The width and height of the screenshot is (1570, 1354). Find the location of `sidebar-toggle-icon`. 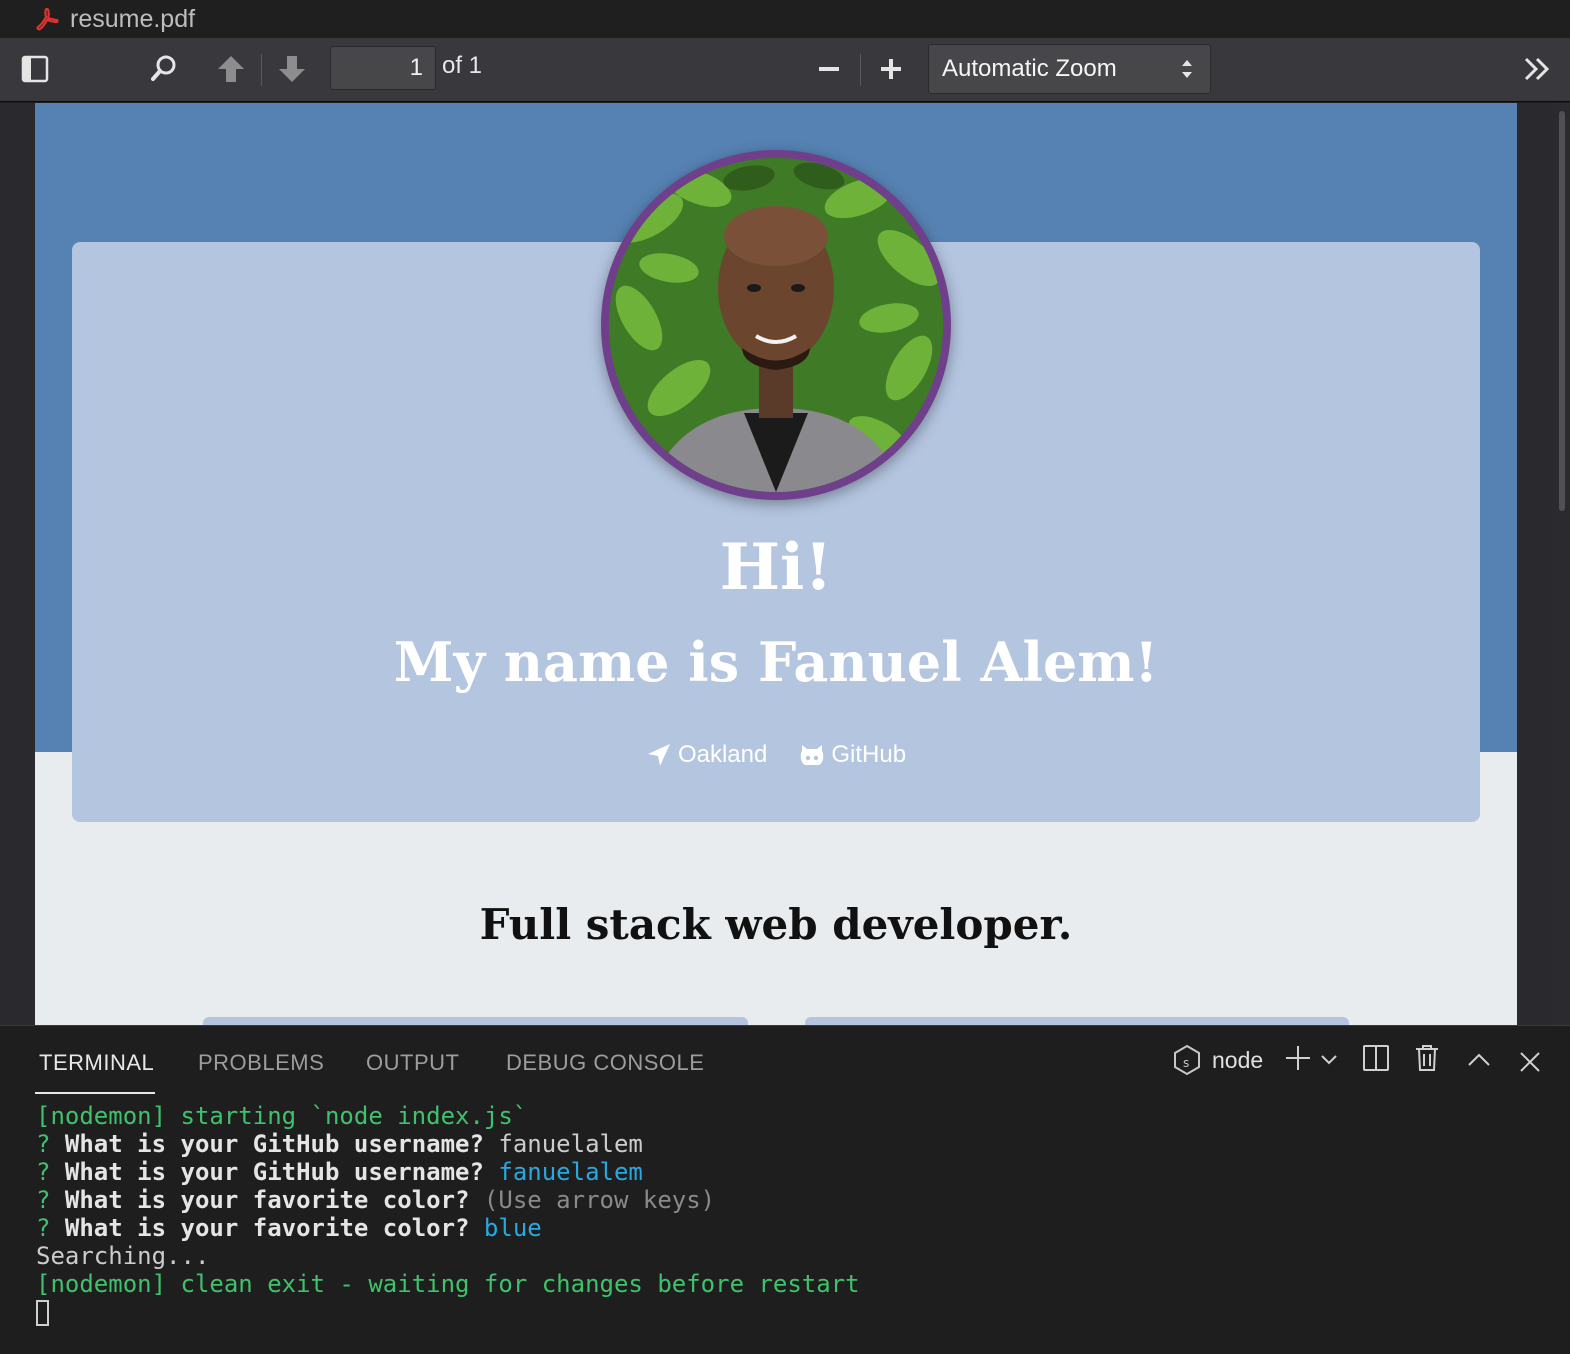

sidebar-toggle-icon is located at coordinates (35, 69).